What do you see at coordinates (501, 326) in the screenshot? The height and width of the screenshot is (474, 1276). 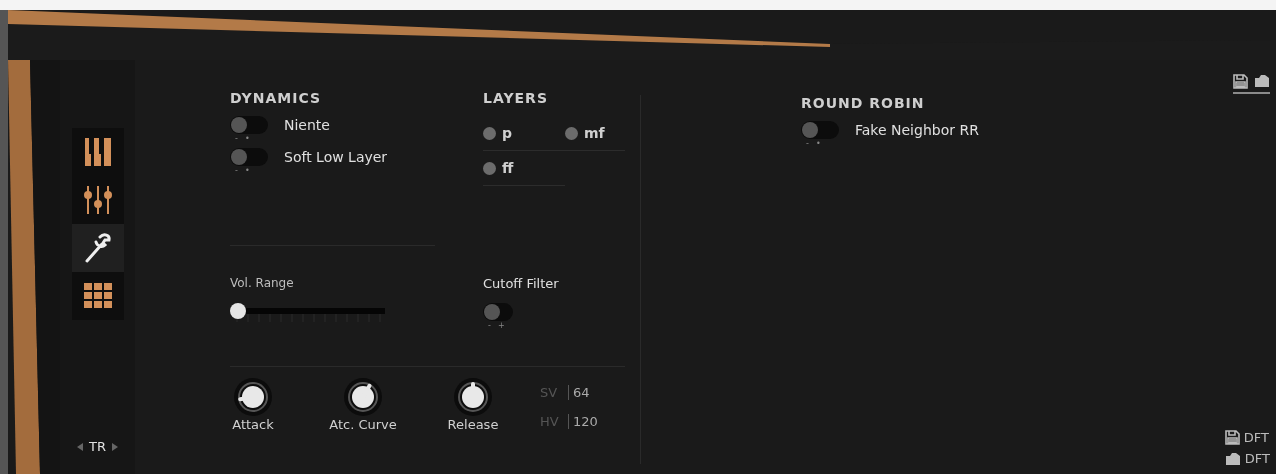 I see `plus-mark: +` at bounding box center [501, 326].